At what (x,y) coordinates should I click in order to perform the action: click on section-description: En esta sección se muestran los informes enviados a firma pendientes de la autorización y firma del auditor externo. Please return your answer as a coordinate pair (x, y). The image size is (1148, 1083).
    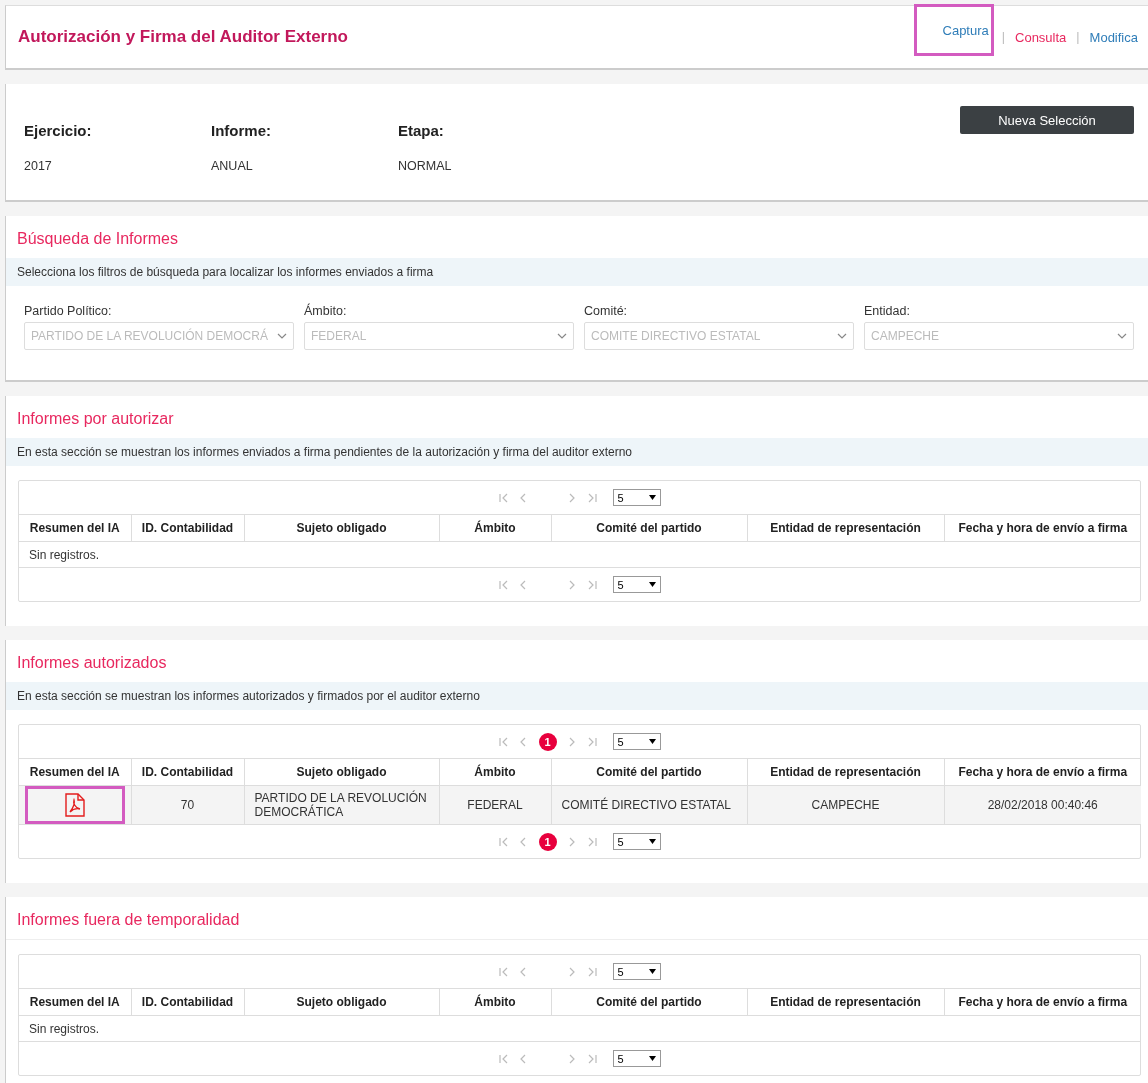
    Looking at the image, I should click on (577, 452).